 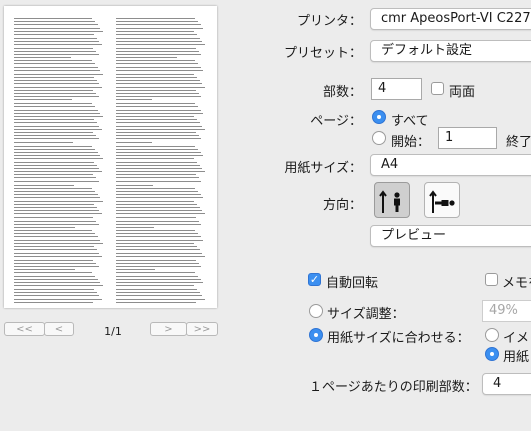 What do you see at coordinates (396, 89) in the screenshot?
I see `copies-field: 4` at bounding box center [396, 89].